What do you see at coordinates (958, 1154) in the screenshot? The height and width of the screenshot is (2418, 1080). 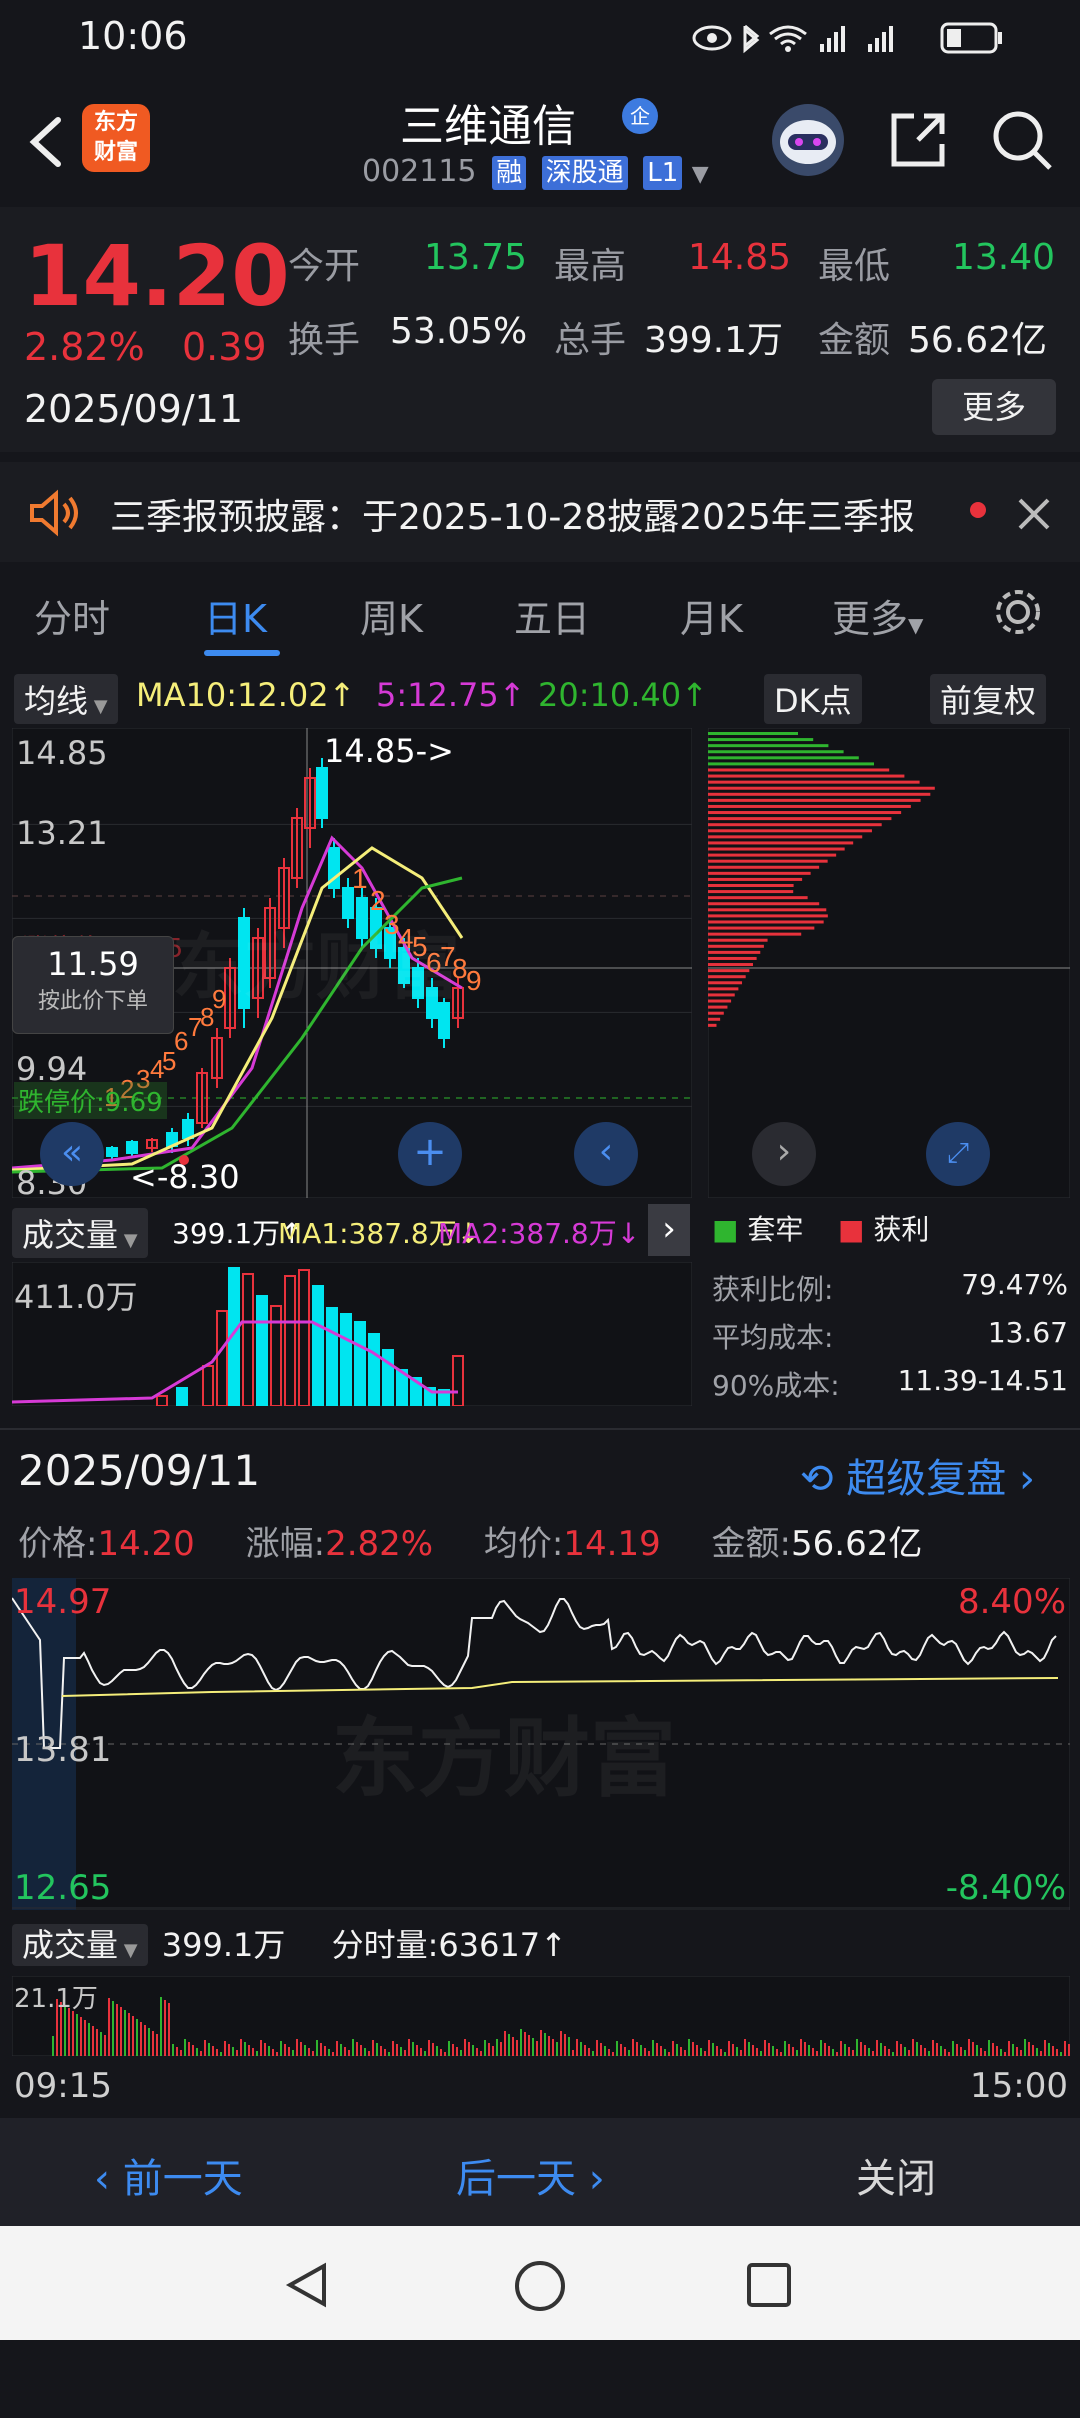 I see `expand-icon: ⤢` at bounding box center [958, 1154].